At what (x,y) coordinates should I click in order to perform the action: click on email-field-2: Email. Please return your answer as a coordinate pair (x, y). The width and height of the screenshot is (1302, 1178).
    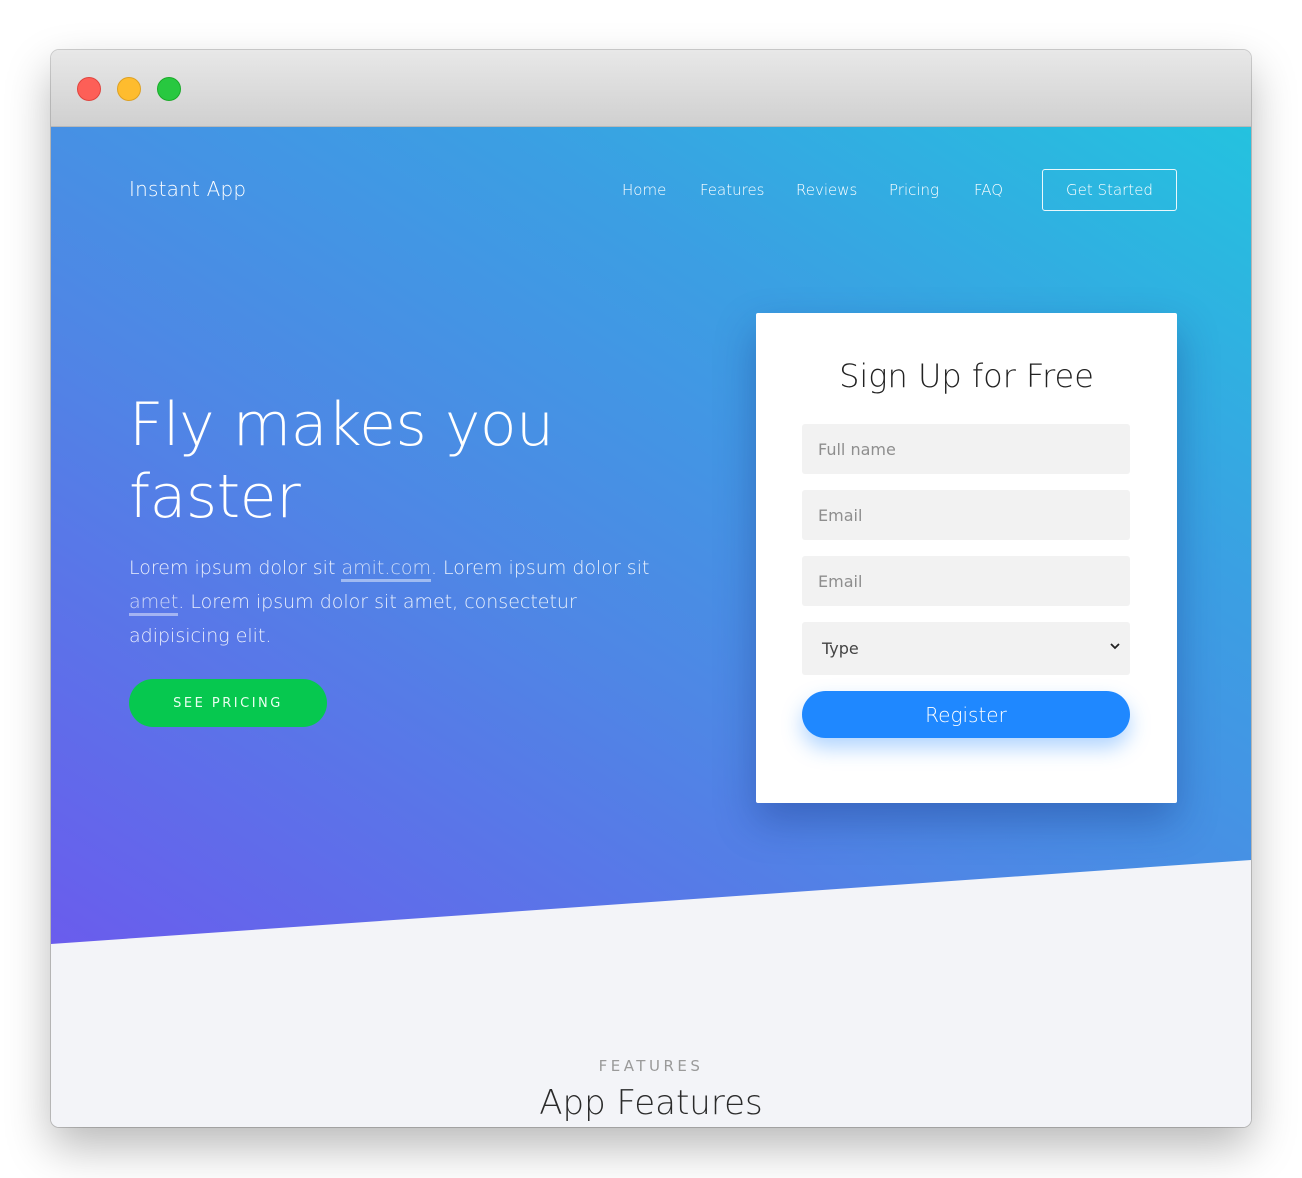
    Looking at the image, I should click on (966, 581).